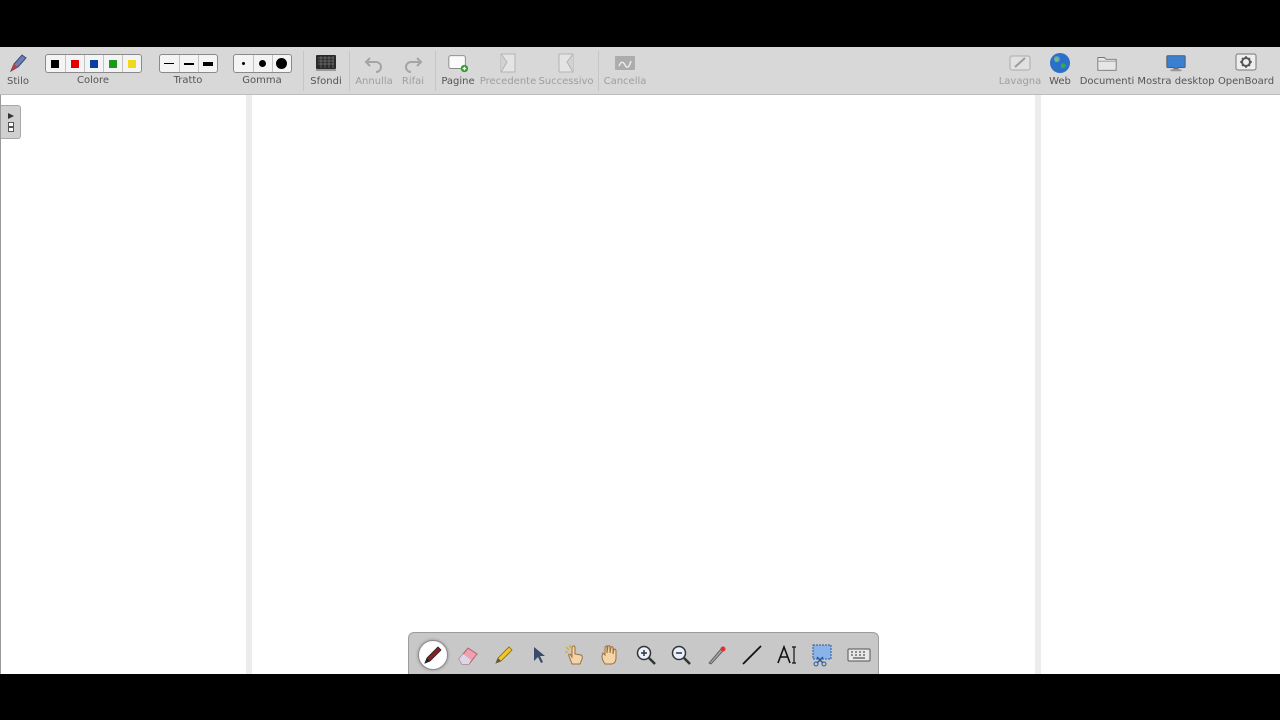  Describe the element at coordinates (1020, 63) in the screenshot. I see `board-icon` at that location.